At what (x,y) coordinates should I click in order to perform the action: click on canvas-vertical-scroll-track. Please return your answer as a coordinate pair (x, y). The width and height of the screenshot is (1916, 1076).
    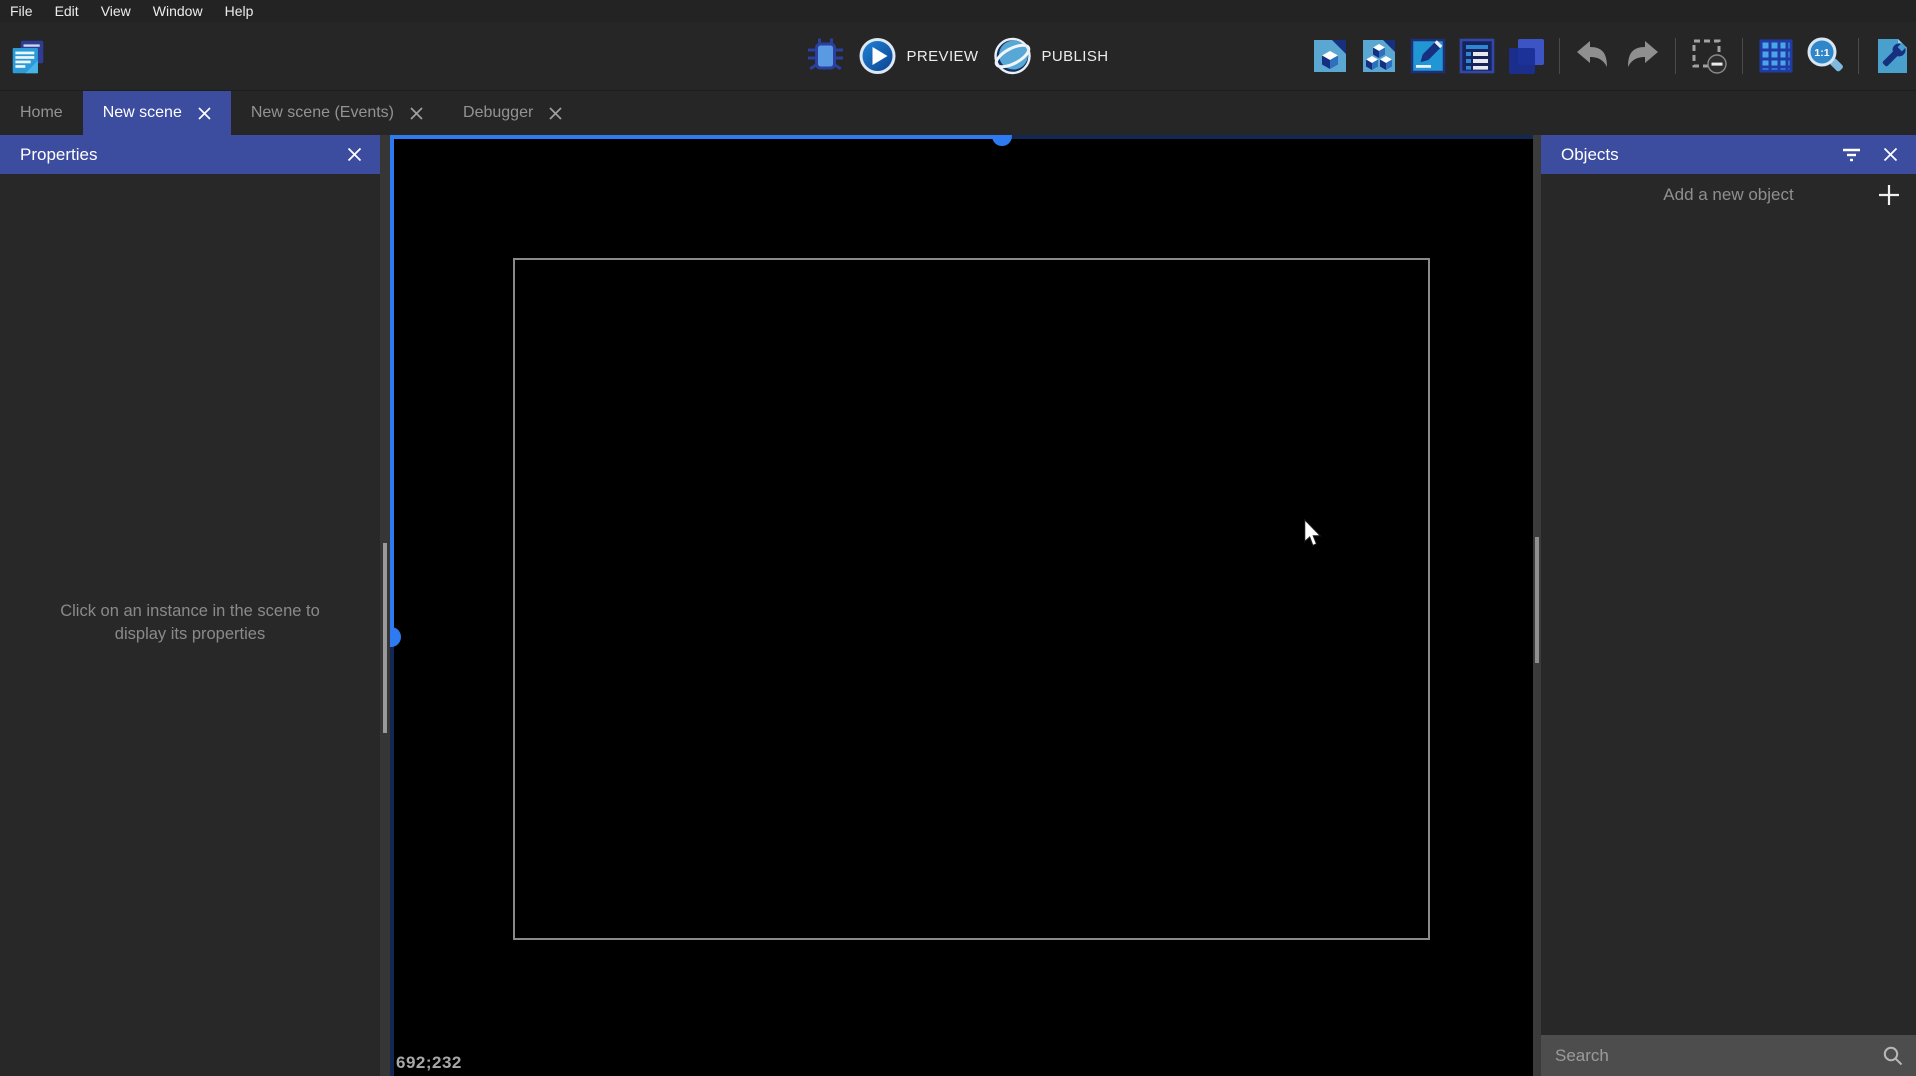
    Looking at the image, I should click on (392, 605).